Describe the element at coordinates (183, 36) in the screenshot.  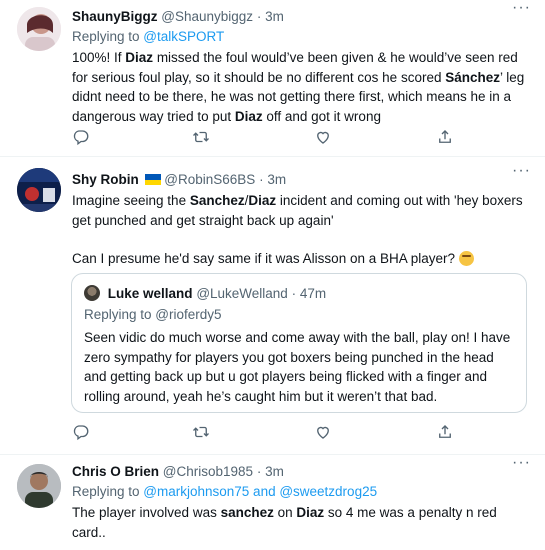
I see `mention-link: @talkSPORT` at that location.